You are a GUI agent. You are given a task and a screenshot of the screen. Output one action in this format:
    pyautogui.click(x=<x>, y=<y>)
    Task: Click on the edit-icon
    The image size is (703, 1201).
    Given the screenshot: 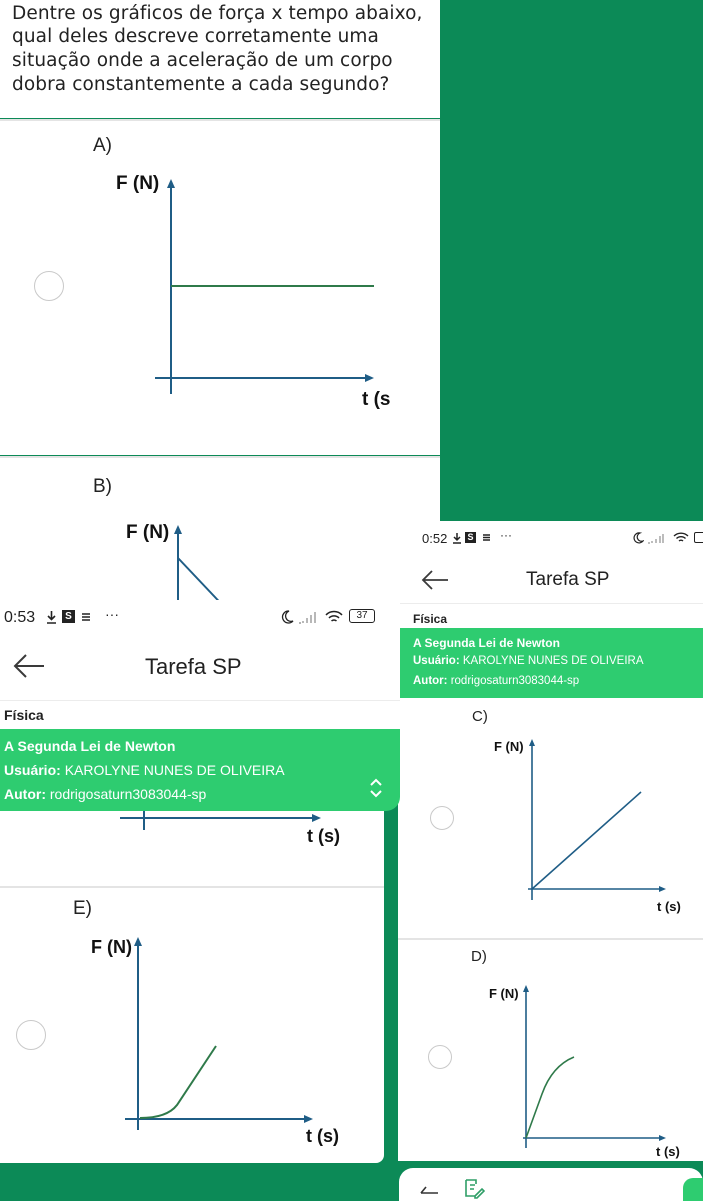 What is the action you would take?
    pyautogui.click(x=474, y=1188)
    